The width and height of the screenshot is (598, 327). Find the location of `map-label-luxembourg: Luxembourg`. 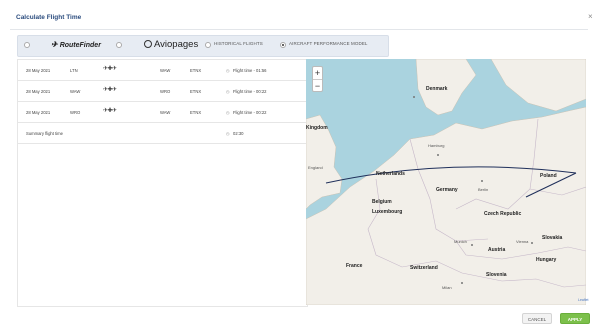

map-label-luxembourg: Luxembourg is located at coordinates (387, 212).